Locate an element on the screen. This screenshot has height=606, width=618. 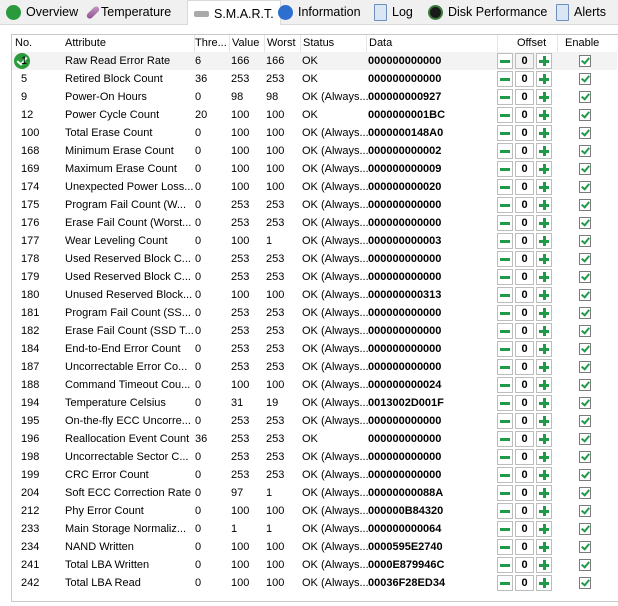
tab-temperature: Temperature is located at coordinates (128, 12).